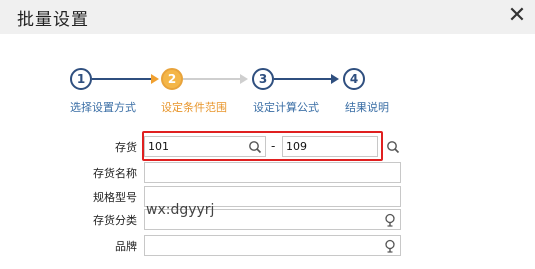  I want to click on inventory-to-input: 109, so click(330, 146).